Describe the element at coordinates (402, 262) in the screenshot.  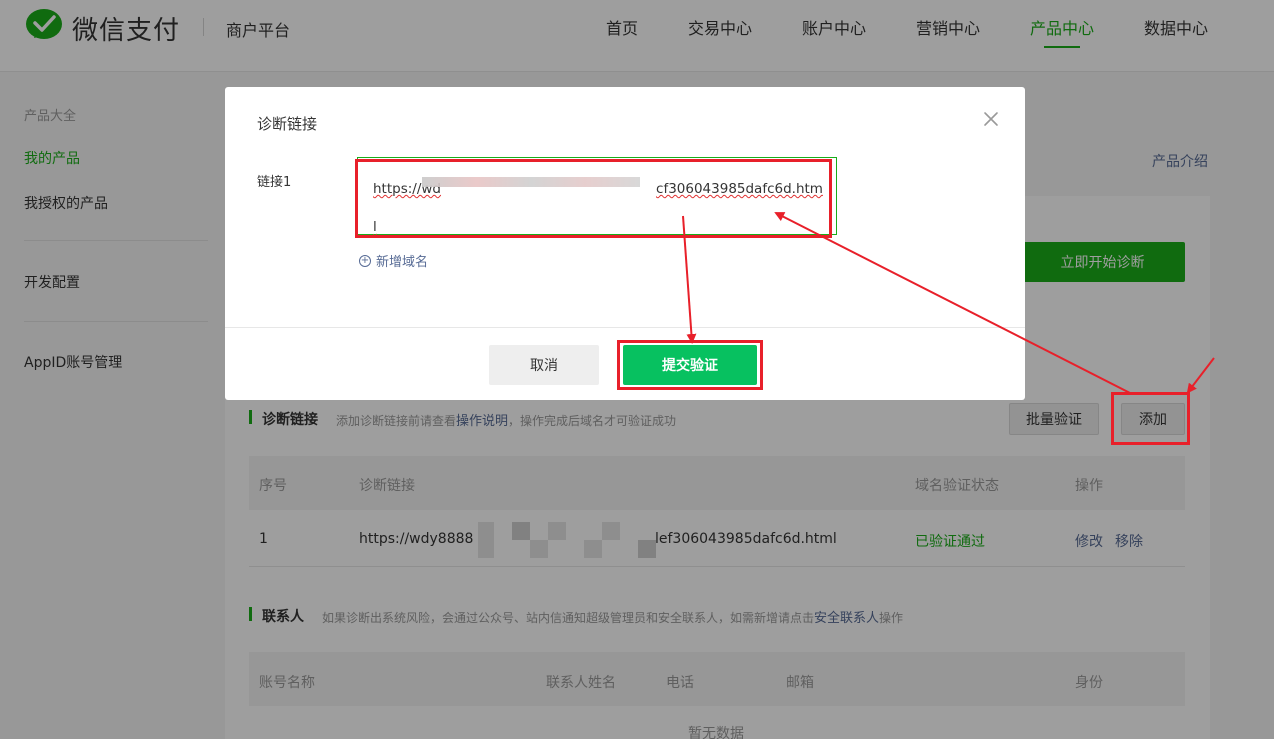
I see `add-domain-label: 新增域名` at that location.